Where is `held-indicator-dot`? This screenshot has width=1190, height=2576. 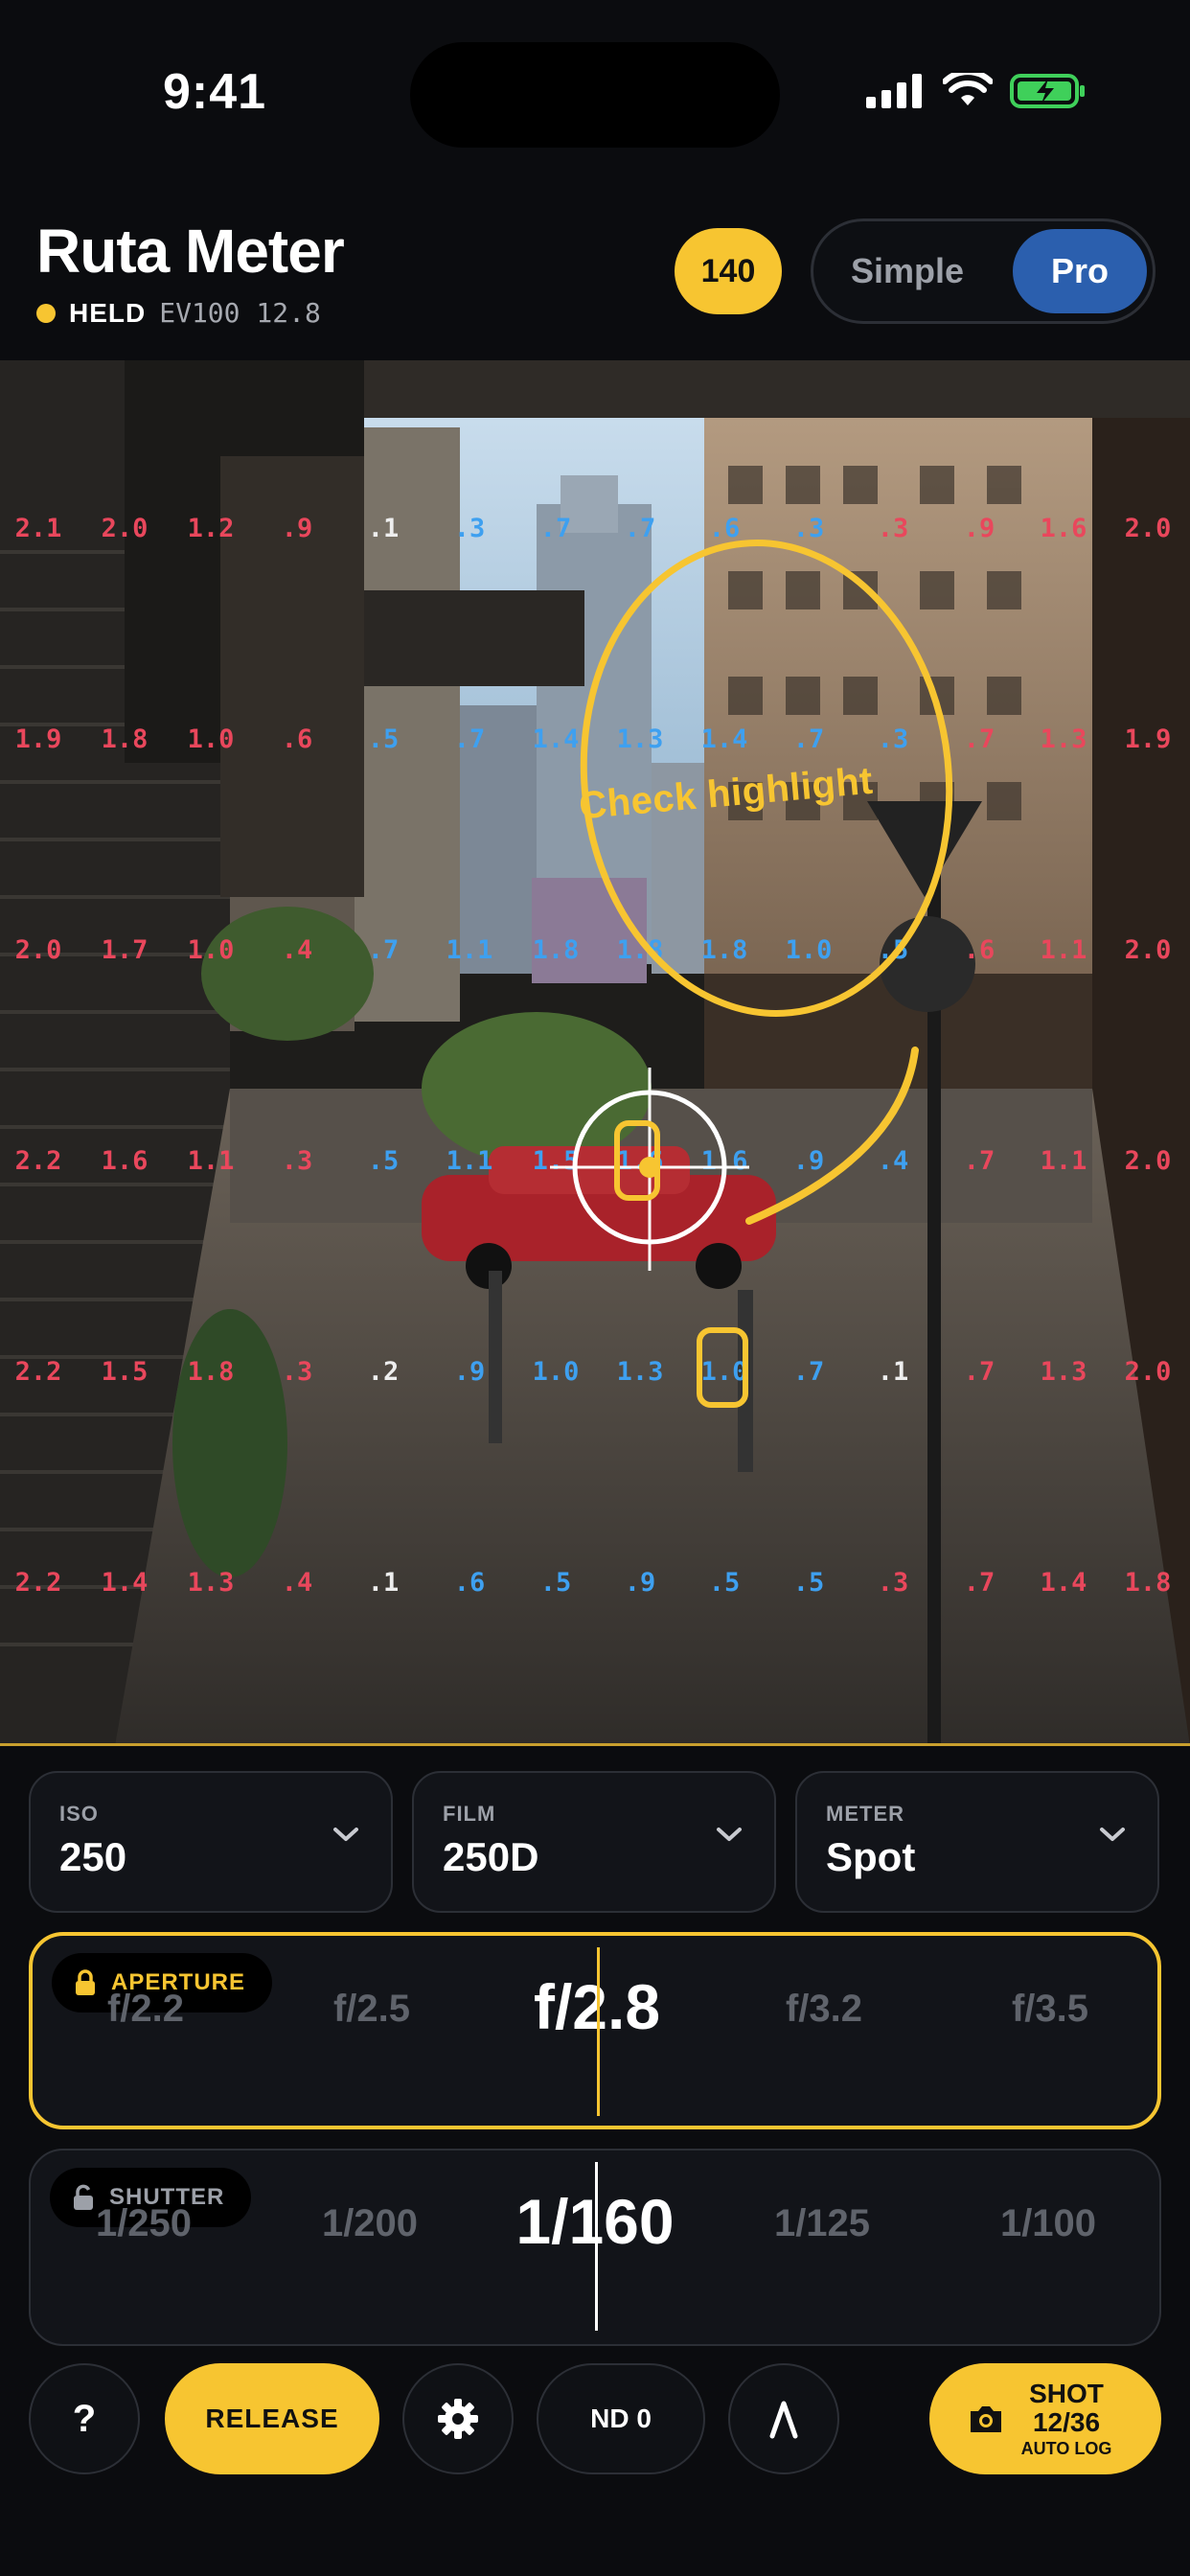
held-indicator-dot is located at coordinates (46, 313).